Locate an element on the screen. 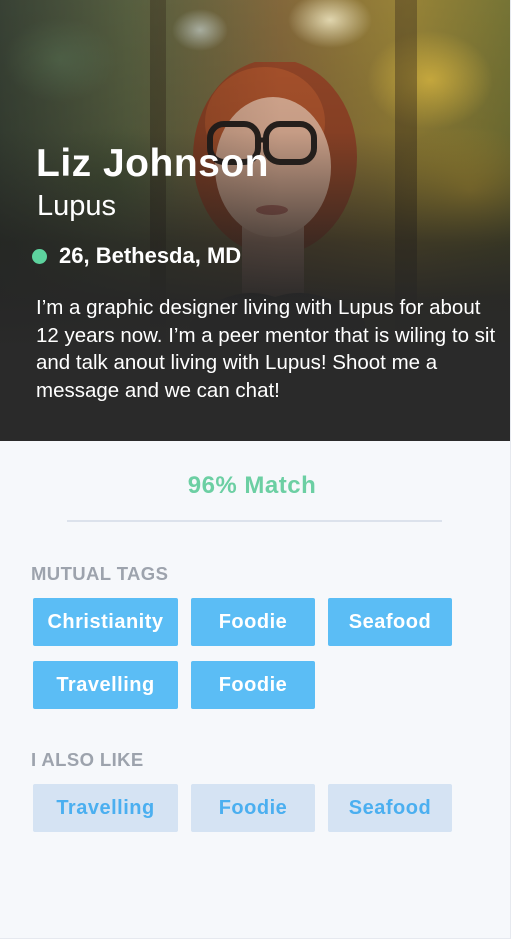 Image resolution: width=513 pixels, height=940 pixels. mutual-tags-title: MUTUAL TAGS is located at coordinates (100, 573).